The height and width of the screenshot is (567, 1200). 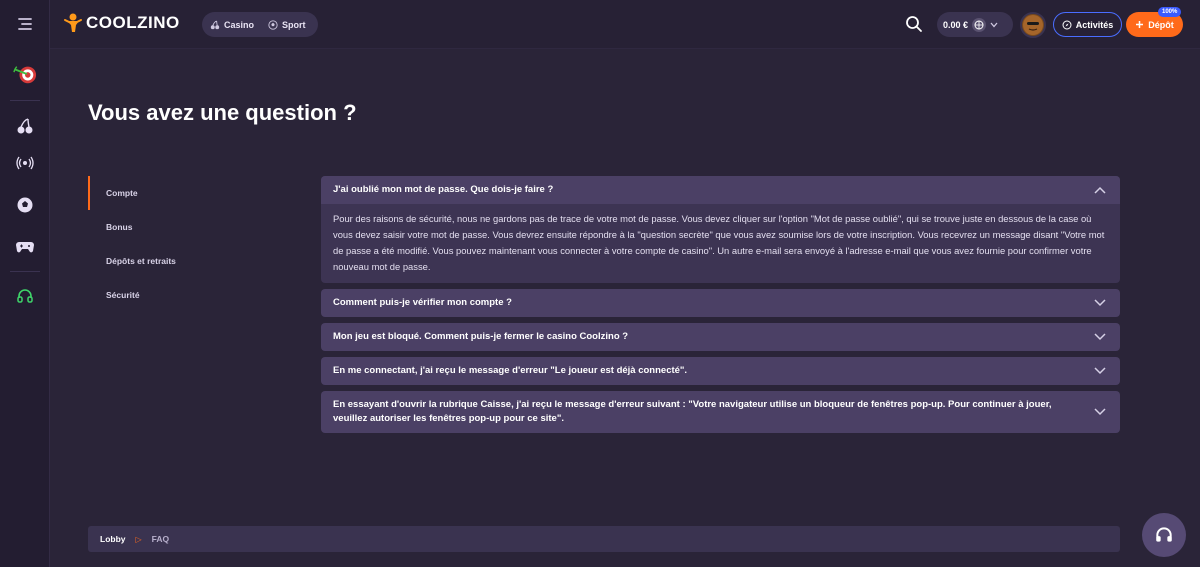 I want to click on brand-logo: COOLZINO, so click(x=121, y=23).